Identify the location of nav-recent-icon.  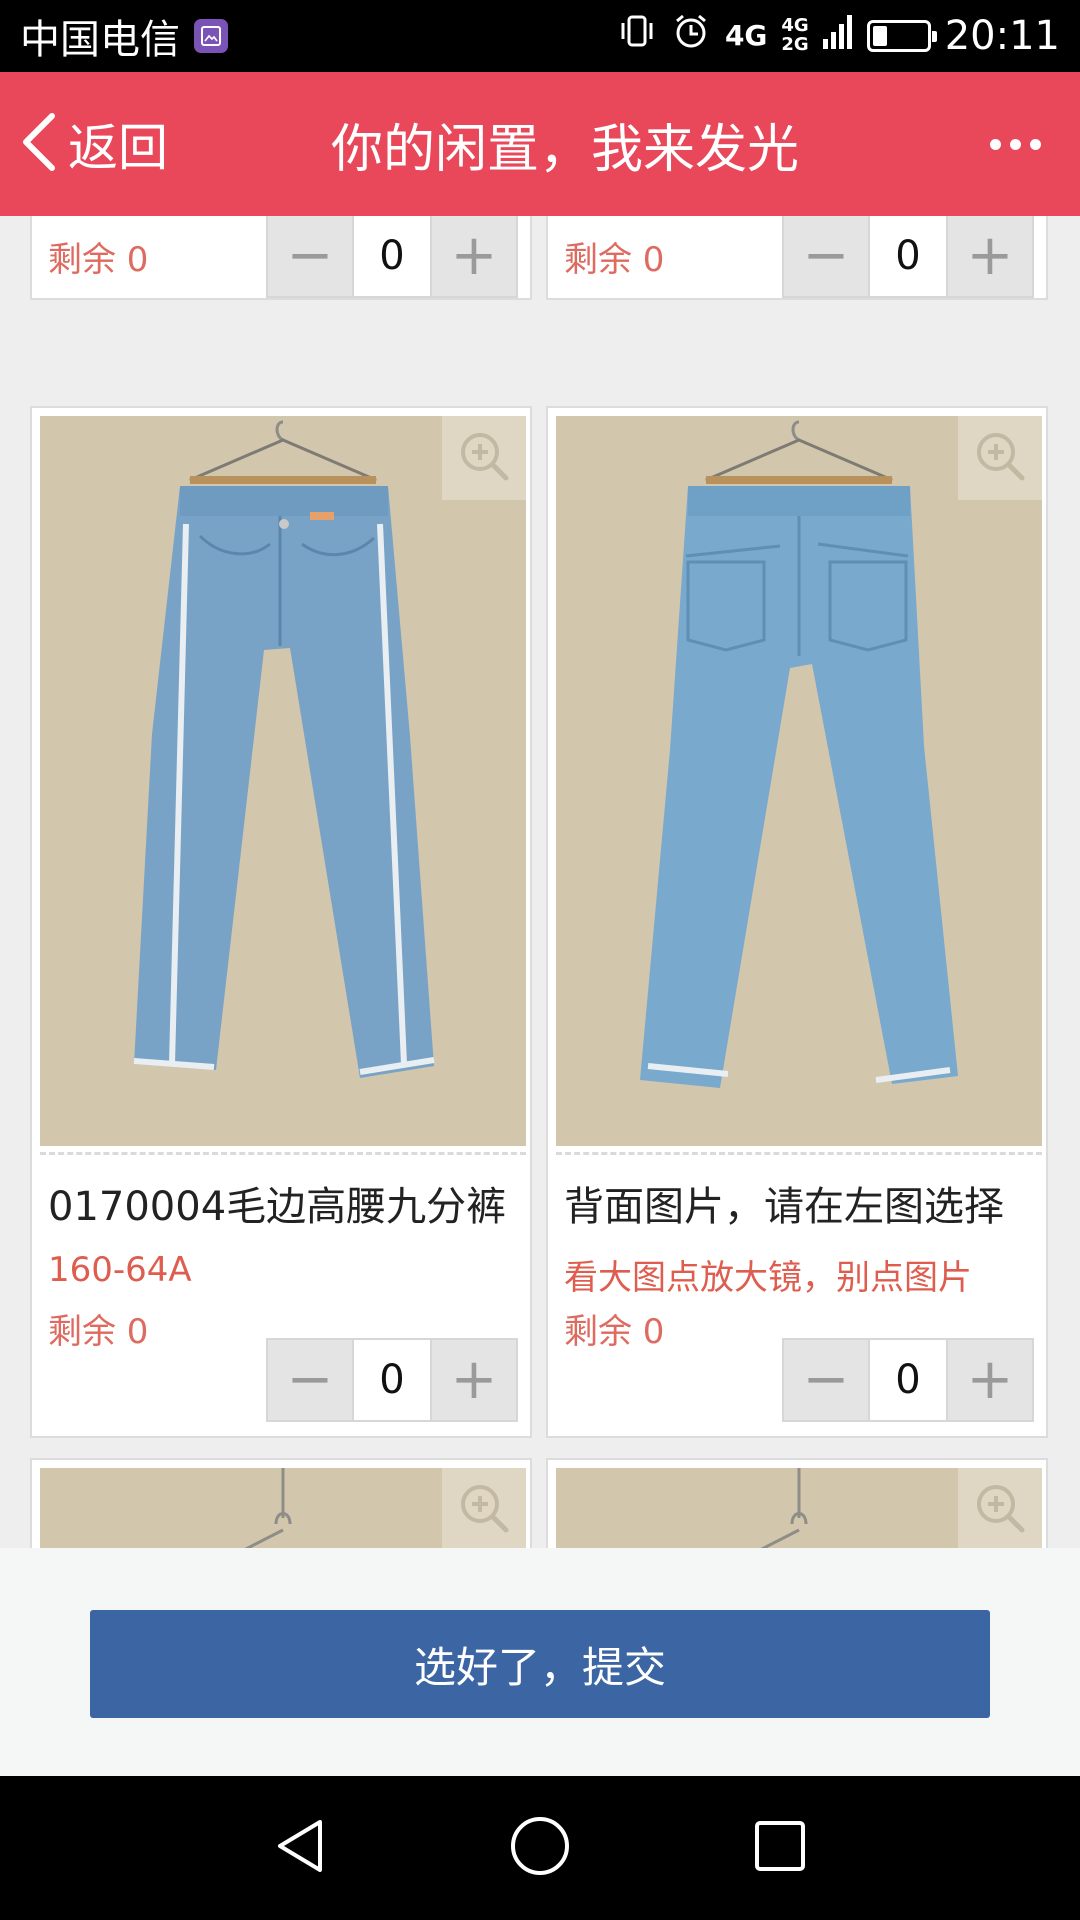
(780, 1848).